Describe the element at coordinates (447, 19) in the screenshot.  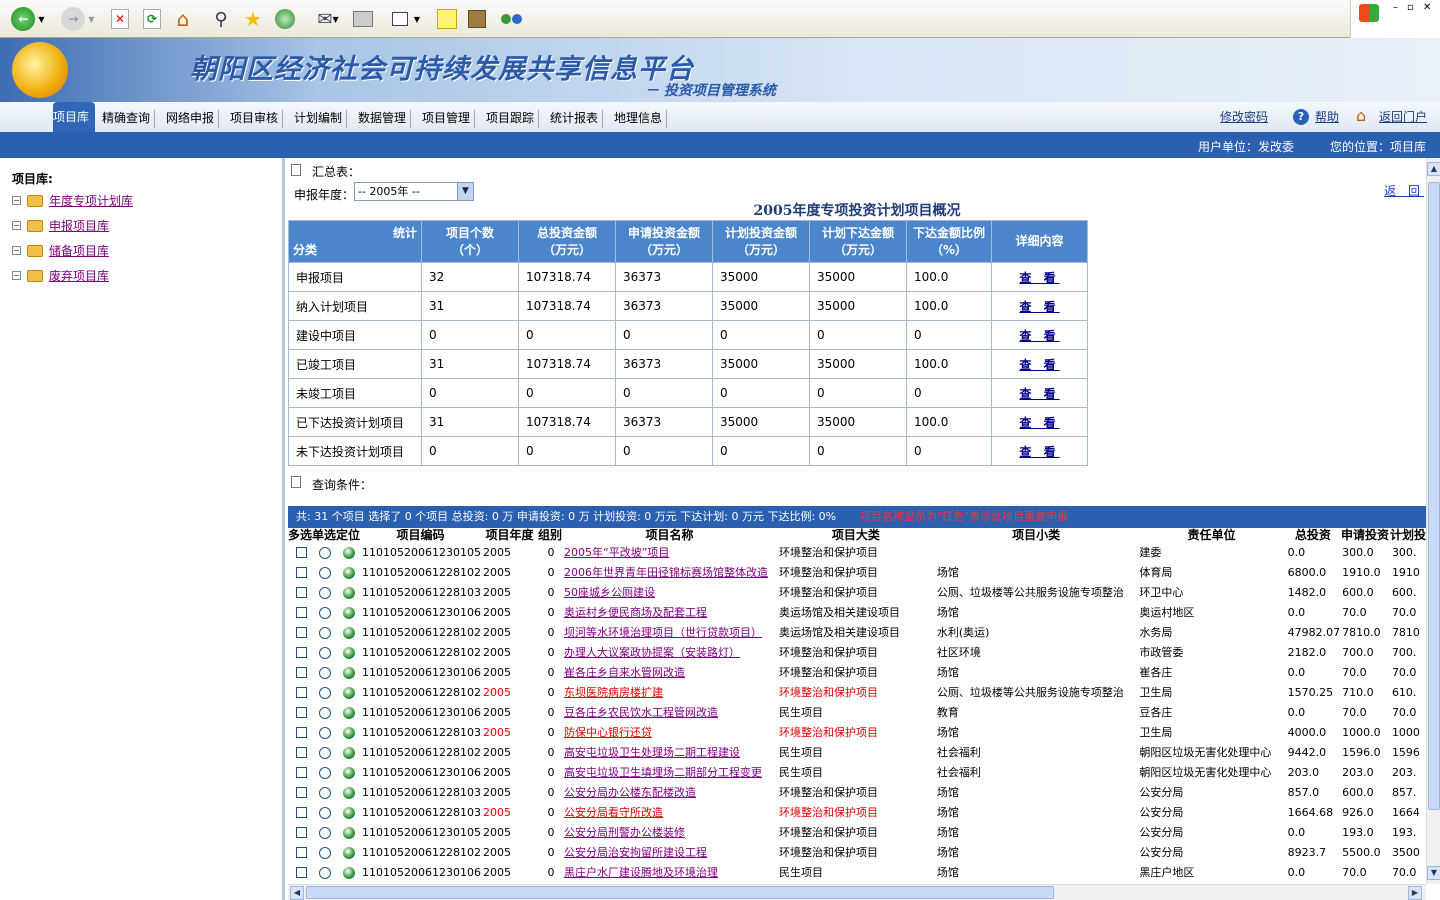
I see `note-icon` at that location.